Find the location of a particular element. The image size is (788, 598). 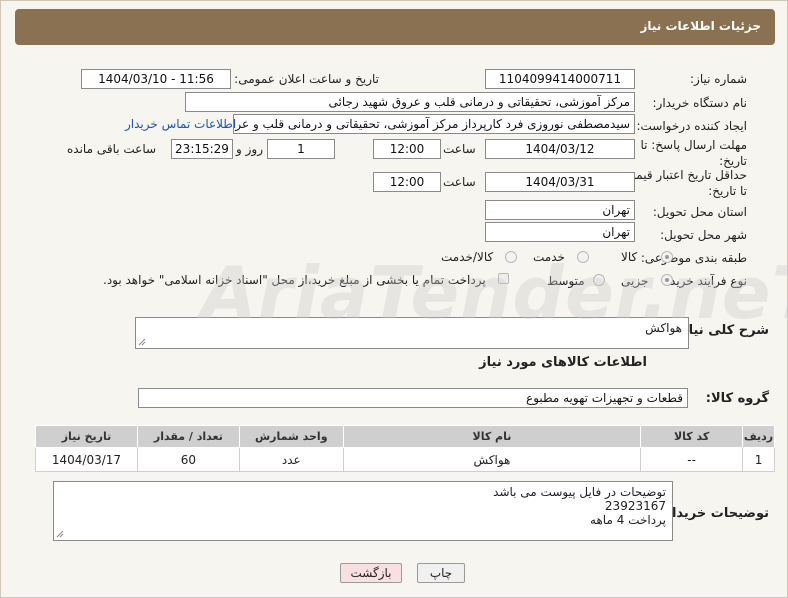

process-medium-label: متوسط is located at coordinates (566, 281).